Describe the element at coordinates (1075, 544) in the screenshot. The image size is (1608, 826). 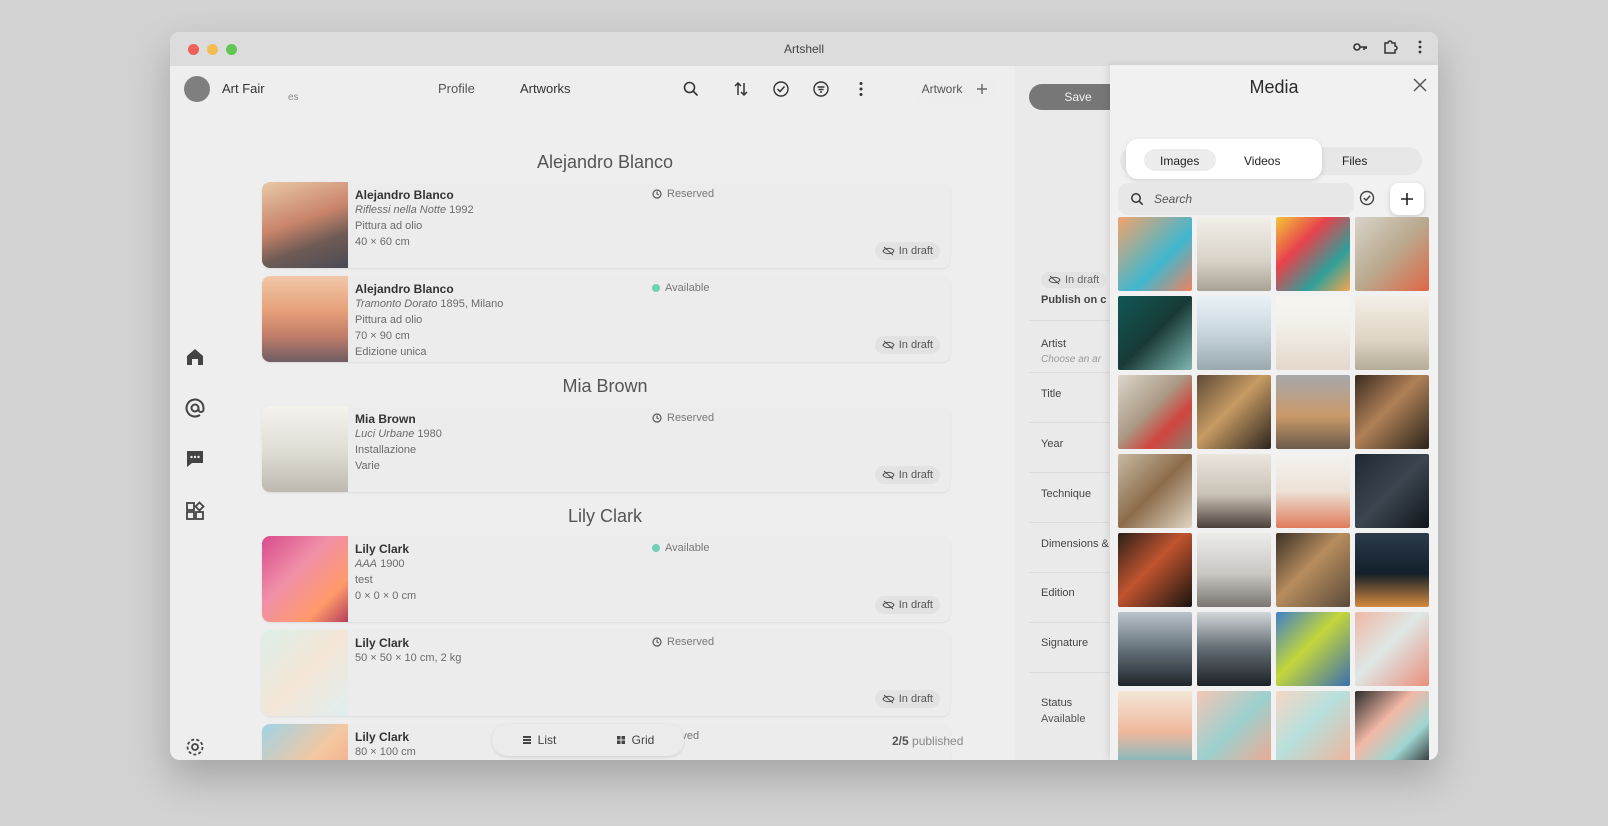
I see `field-label-dimensions: Dimensions &` at that location.